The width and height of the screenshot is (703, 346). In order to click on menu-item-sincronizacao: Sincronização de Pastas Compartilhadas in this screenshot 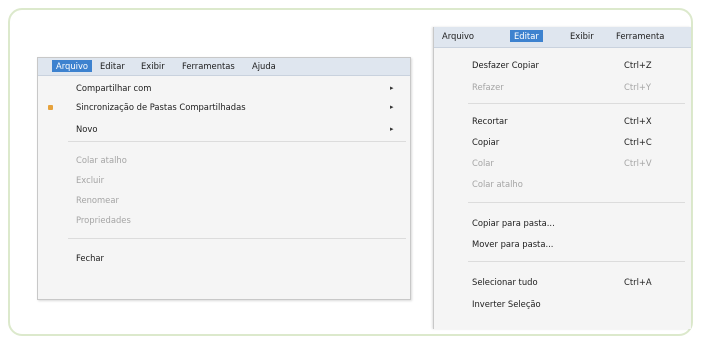, I will do `click(161, 107)`.